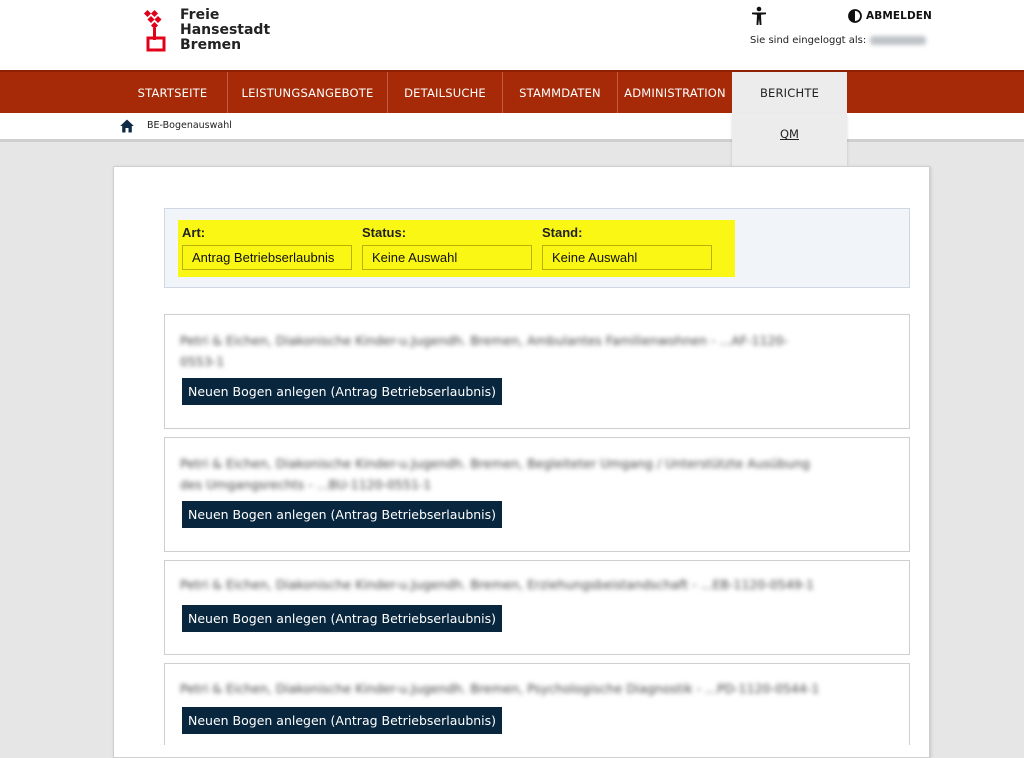 The image size is (1024, 758). I want to click on facility-name-line: 0553-1, so click(202, 361).